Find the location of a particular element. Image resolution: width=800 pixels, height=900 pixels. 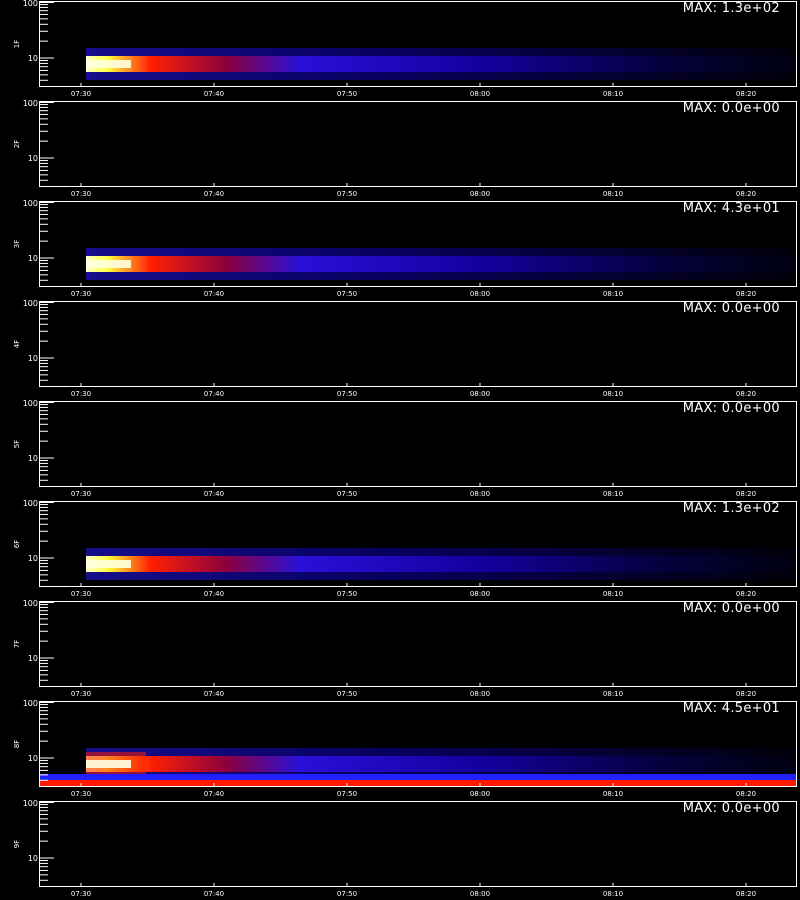

channel-label: 3F is located at coordinates (17, 244).